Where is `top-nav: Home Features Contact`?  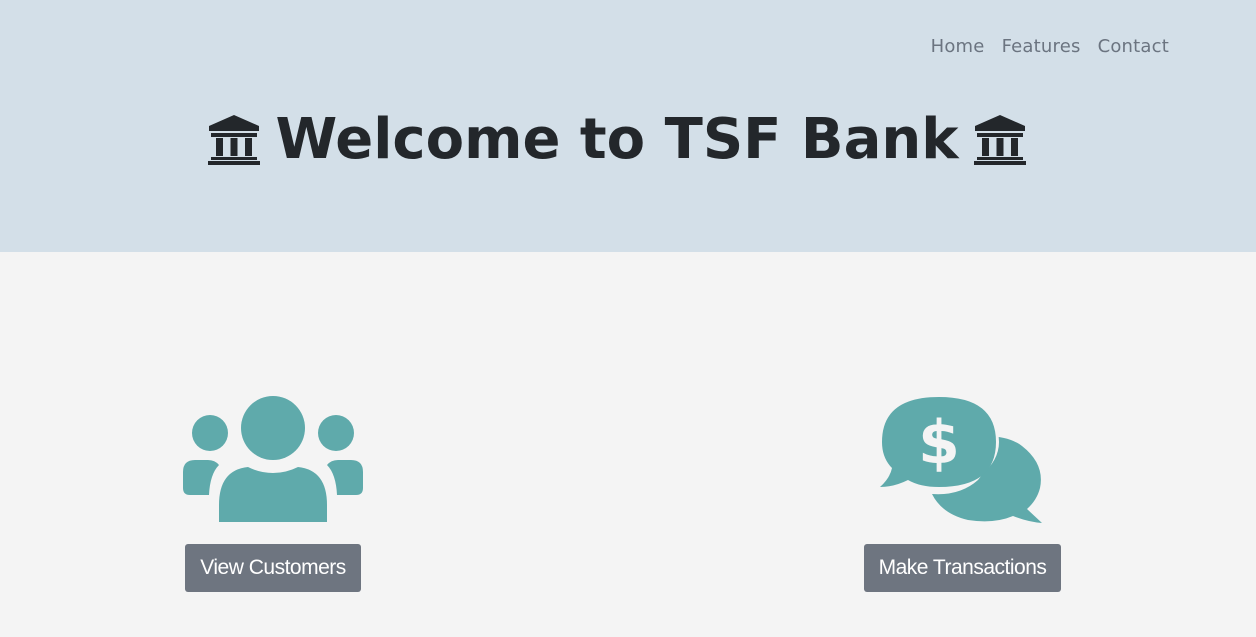 top-nav: Home Features Contact is located at coordinates (1050, 46).